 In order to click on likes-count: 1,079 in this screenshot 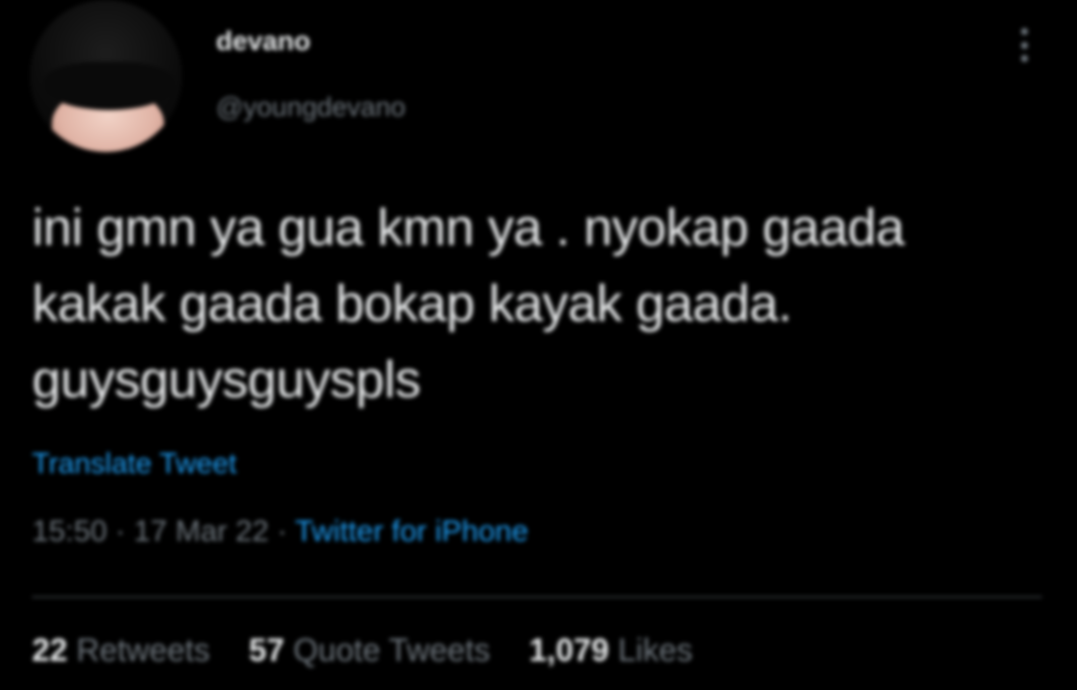, I will do `click(569, 650)`.